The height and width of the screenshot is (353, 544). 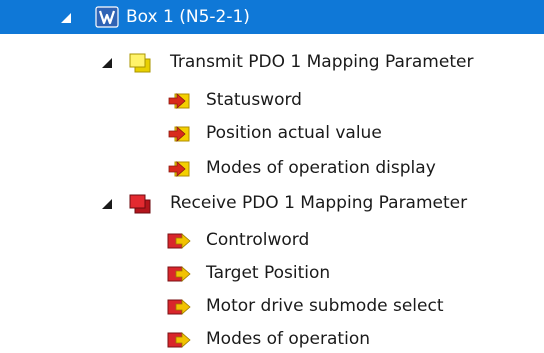 I want to click on tree-item-label: Position actual value, so click(x=294, y=133).